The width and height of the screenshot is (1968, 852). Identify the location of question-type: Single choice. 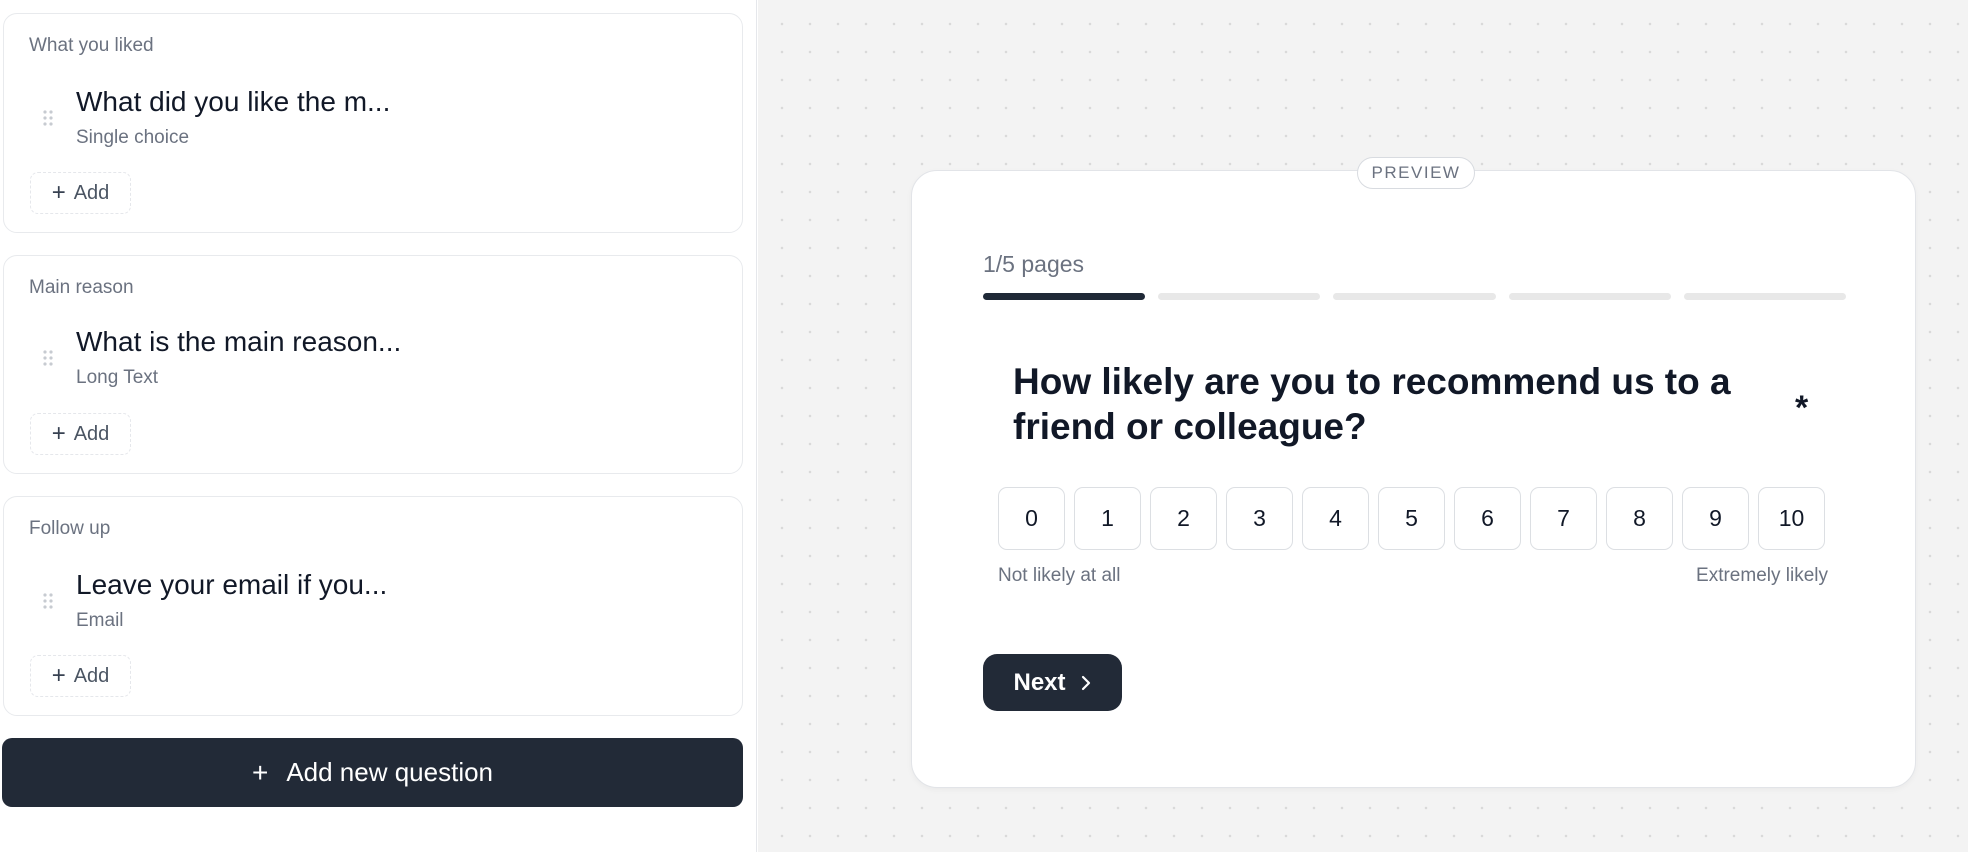
(133, 137).